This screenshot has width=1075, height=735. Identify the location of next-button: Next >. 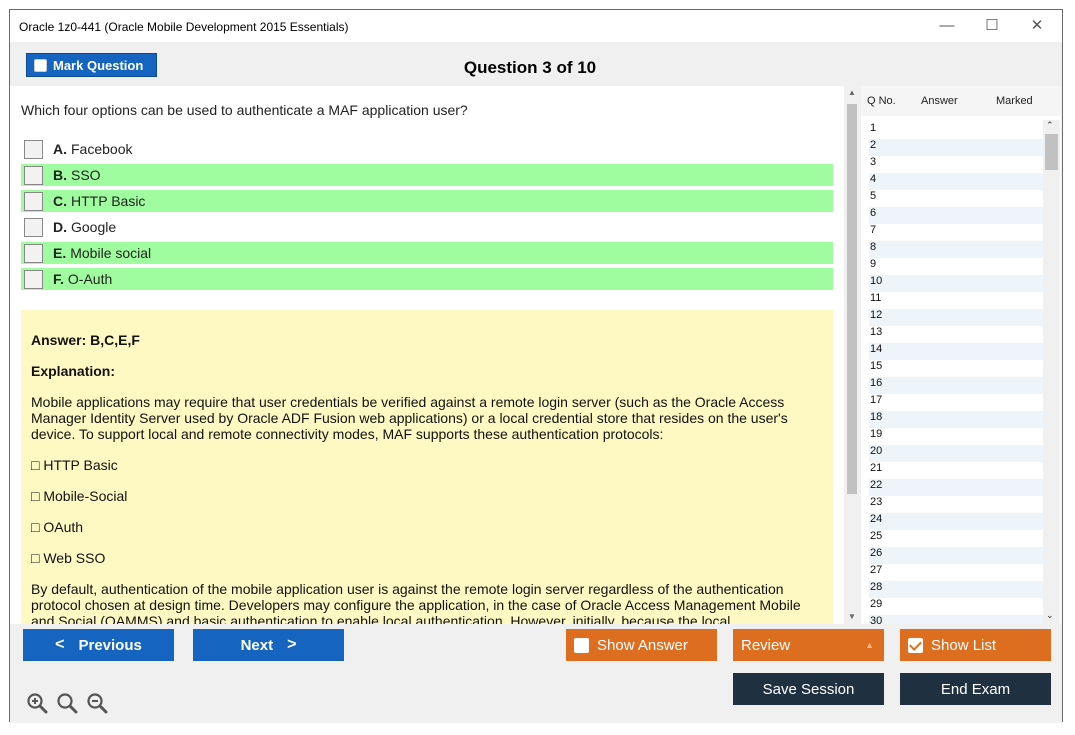
(268, 645).